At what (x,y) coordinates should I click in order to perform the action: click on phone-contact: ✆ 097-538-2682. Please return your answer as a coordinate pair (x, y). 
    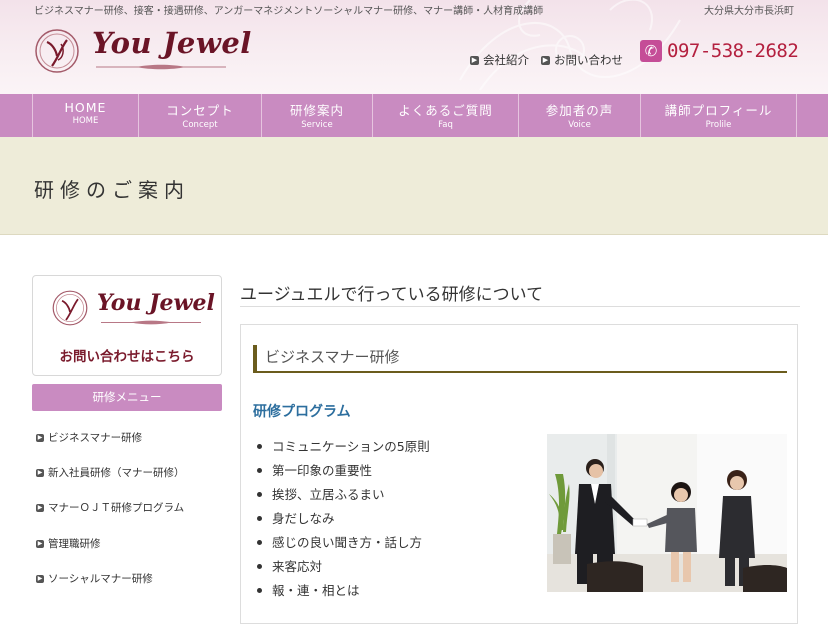
    Looking at the image, I should click on (719, 51).